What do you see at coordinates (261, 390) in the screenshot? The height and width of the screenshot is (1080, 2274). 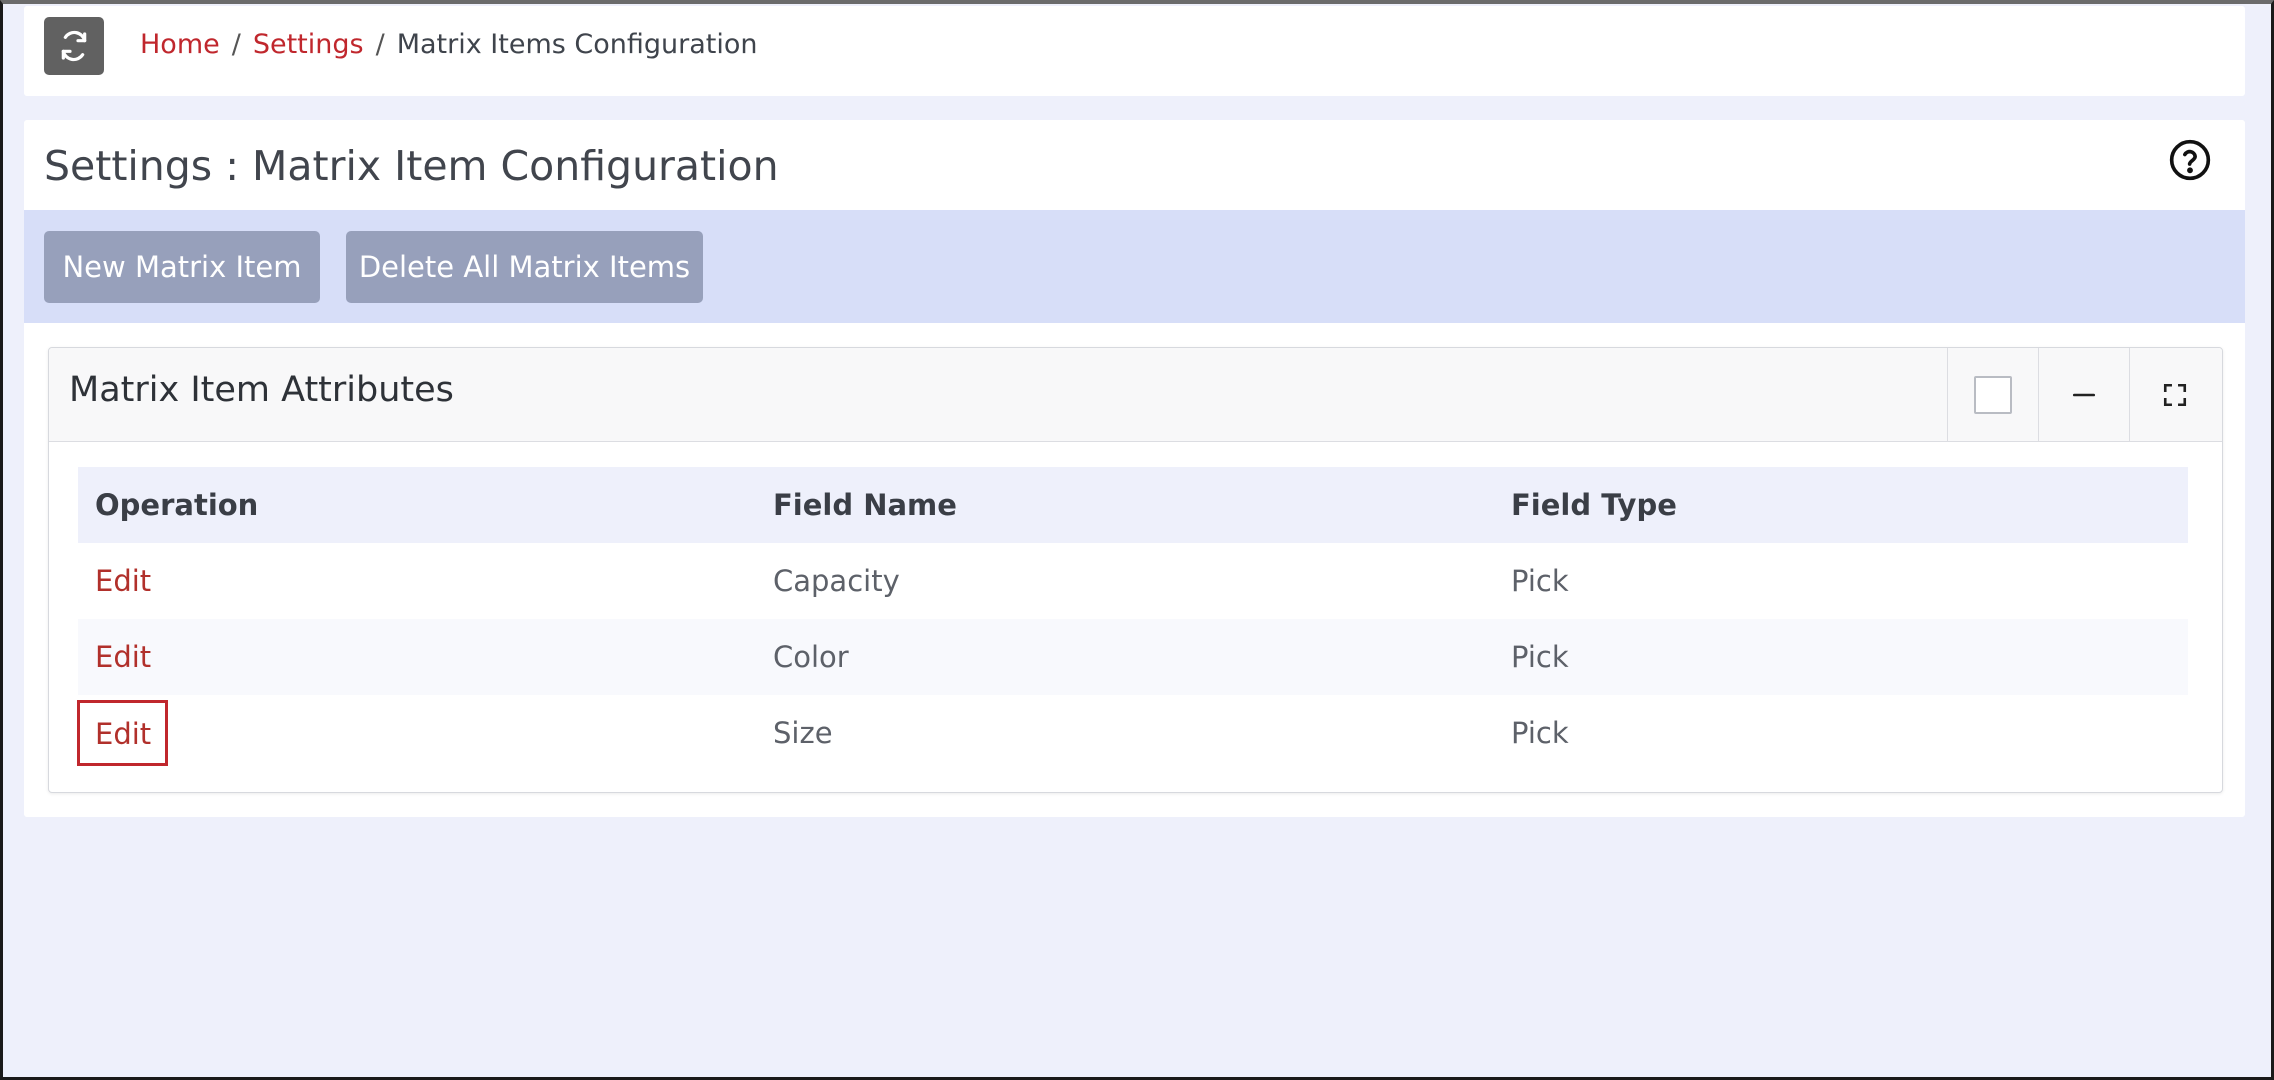 I see `card-title: Matrix Item Attributes` at bounding box center [261, 390].